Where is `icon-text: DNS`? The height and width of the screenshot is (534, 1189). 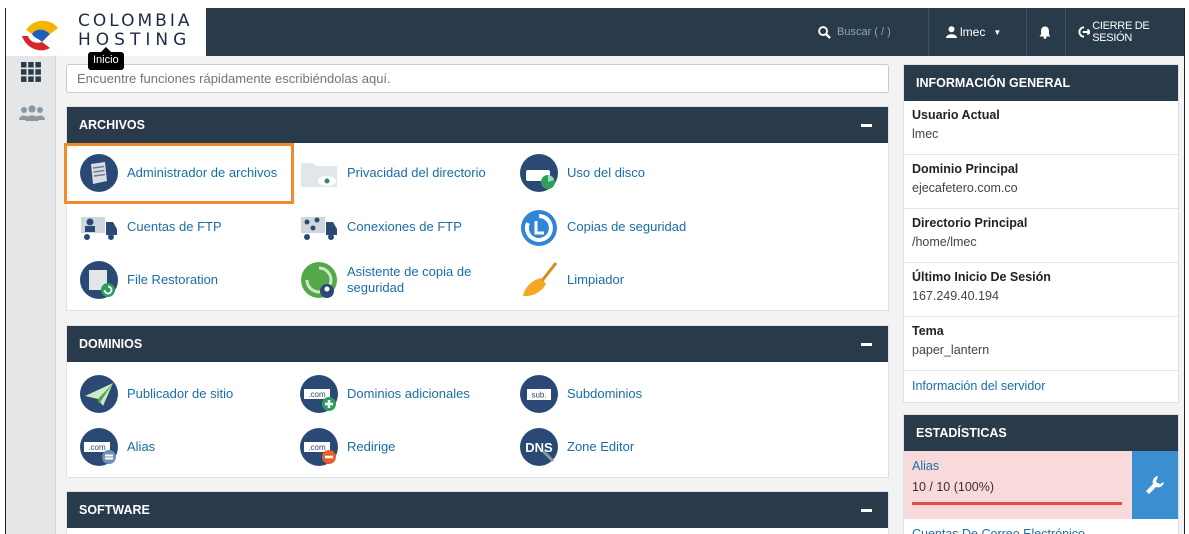
icon-text: DNS is located at coordinates (539, 447).